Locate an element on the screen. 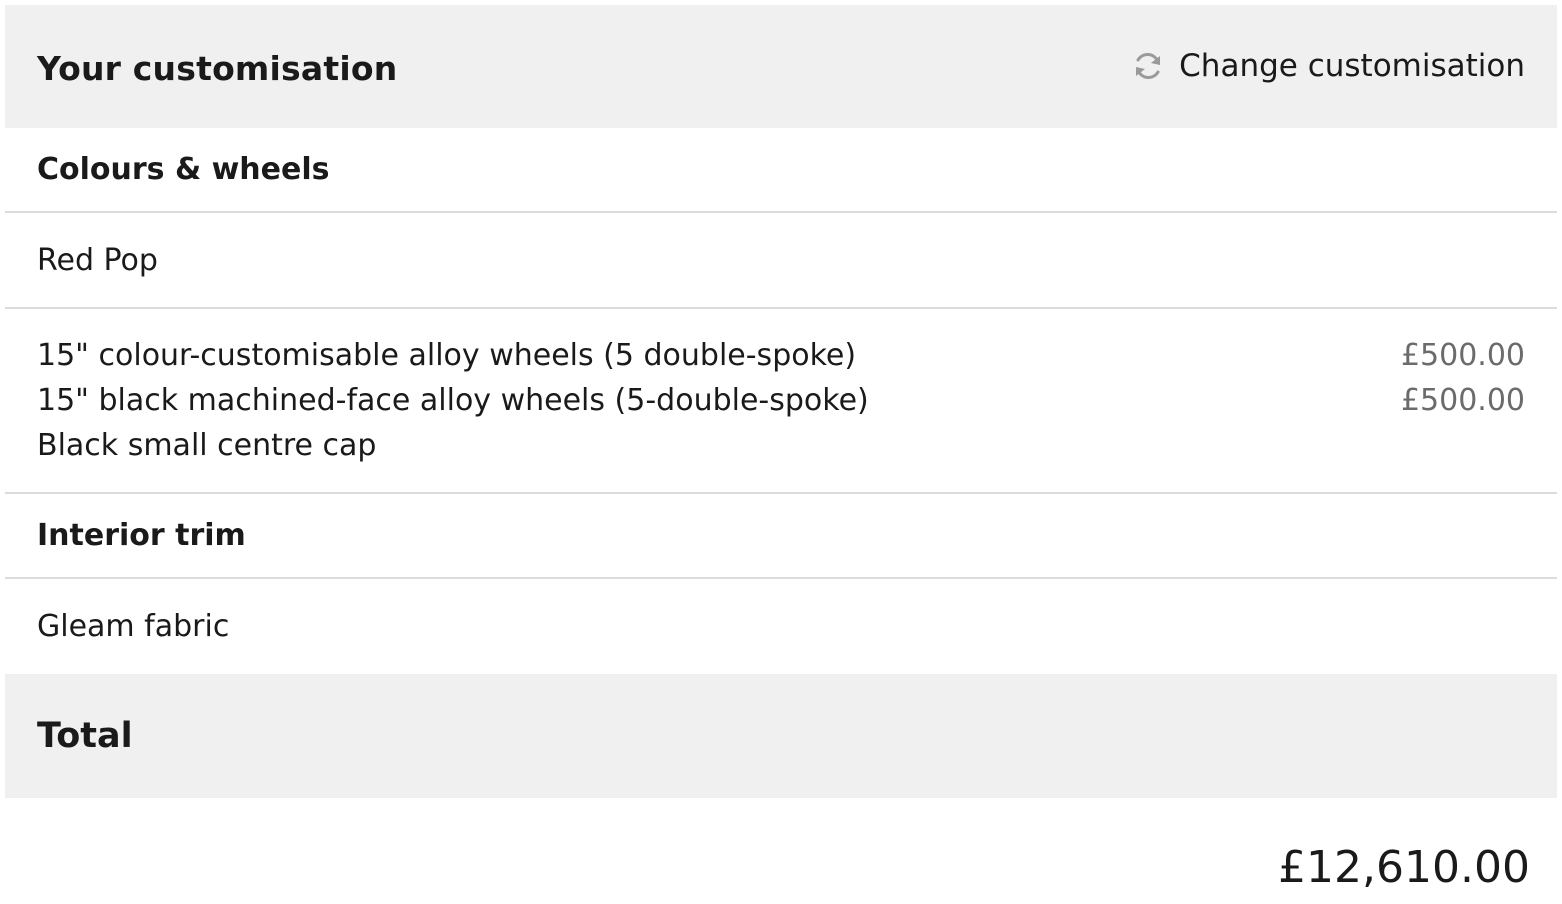 The image size is (1562, 904). paint-name: Red Pop is located at coordinates (97, 260).